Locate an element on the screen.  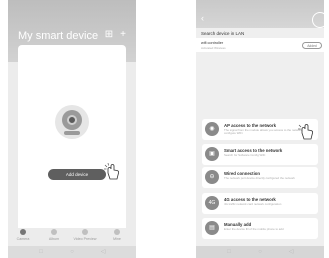
lan-search-label: Search device in LAN is located at coordinates (223, 33).